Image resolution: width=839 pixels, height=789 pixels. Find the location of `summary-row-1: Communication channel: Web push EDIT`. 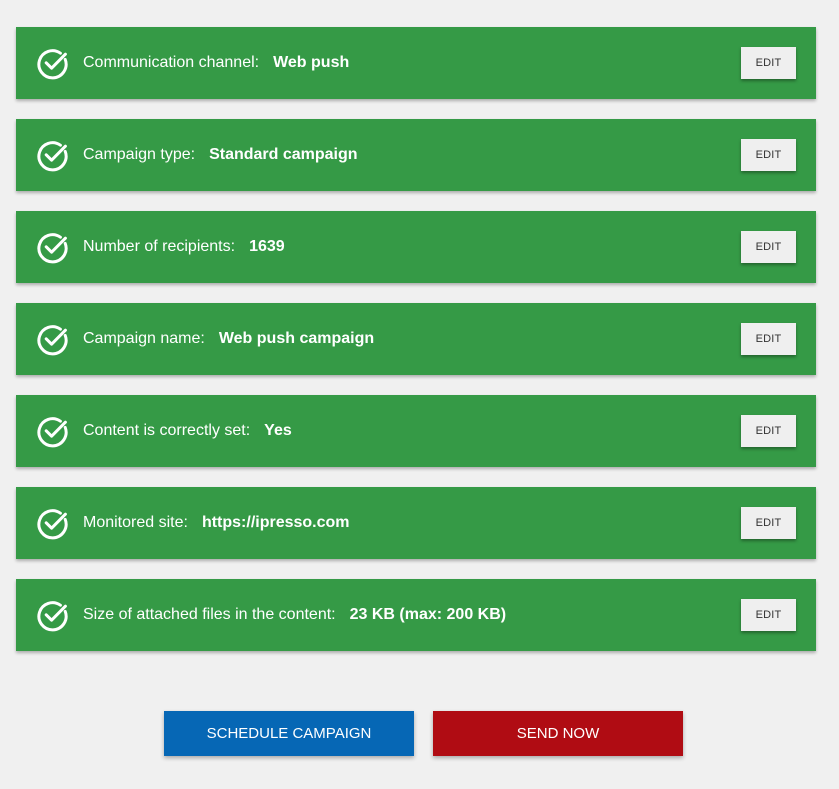

summary-row-1: Communication channel: Web push EDIT is located at coordinates (416, 63).